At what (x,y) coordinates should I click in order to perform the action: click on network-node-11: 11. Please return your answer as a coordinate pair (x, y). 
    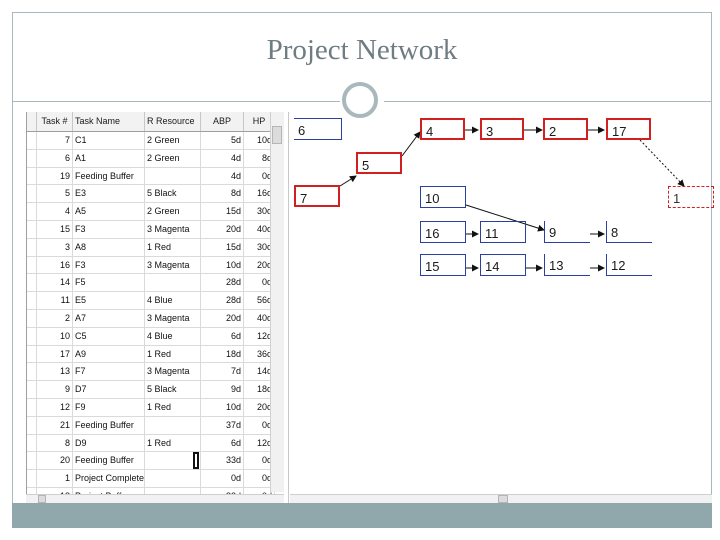
    Looking at the image, I should click on (503, 232).